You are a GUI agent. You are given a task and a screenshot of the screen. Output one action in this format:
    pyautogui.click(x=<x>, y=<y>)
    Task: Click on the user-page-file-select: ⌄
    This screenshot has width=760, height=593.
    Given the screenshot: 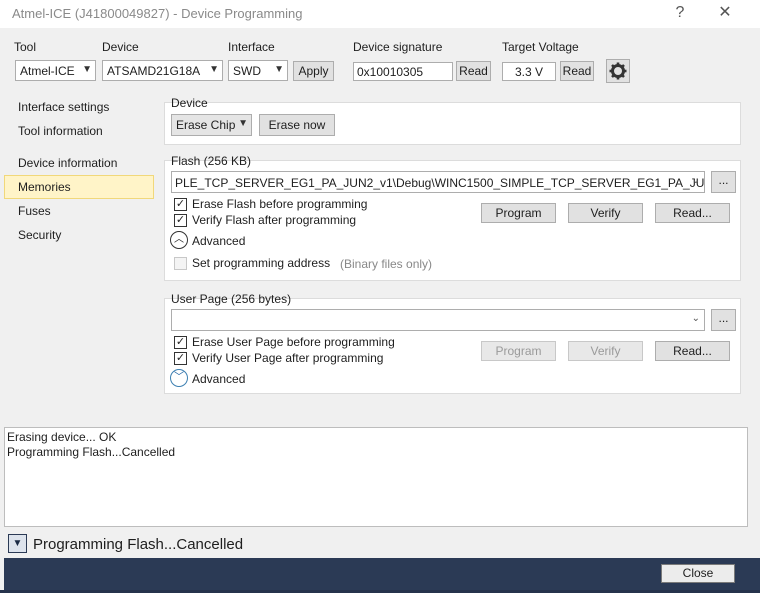 What is the action you would take?
    pyautogui.click(x=438, y=320)
    